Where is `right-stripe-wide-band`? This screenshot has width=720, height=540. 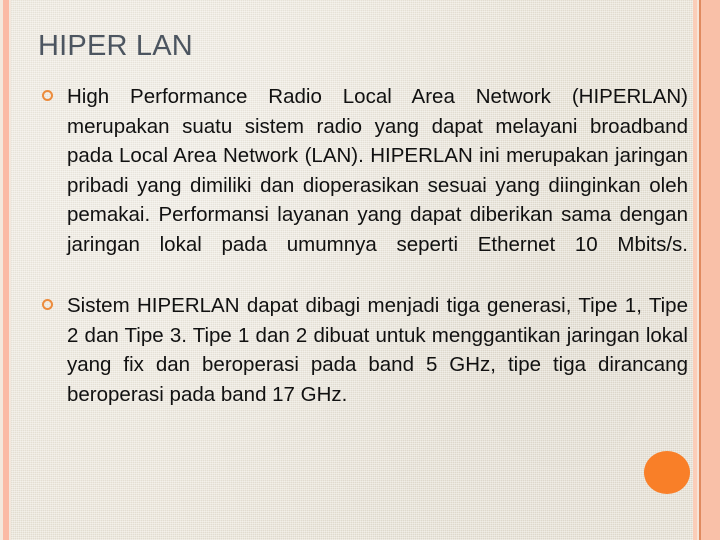 right-stripe-wide-band is located at coordinates (709, 270).